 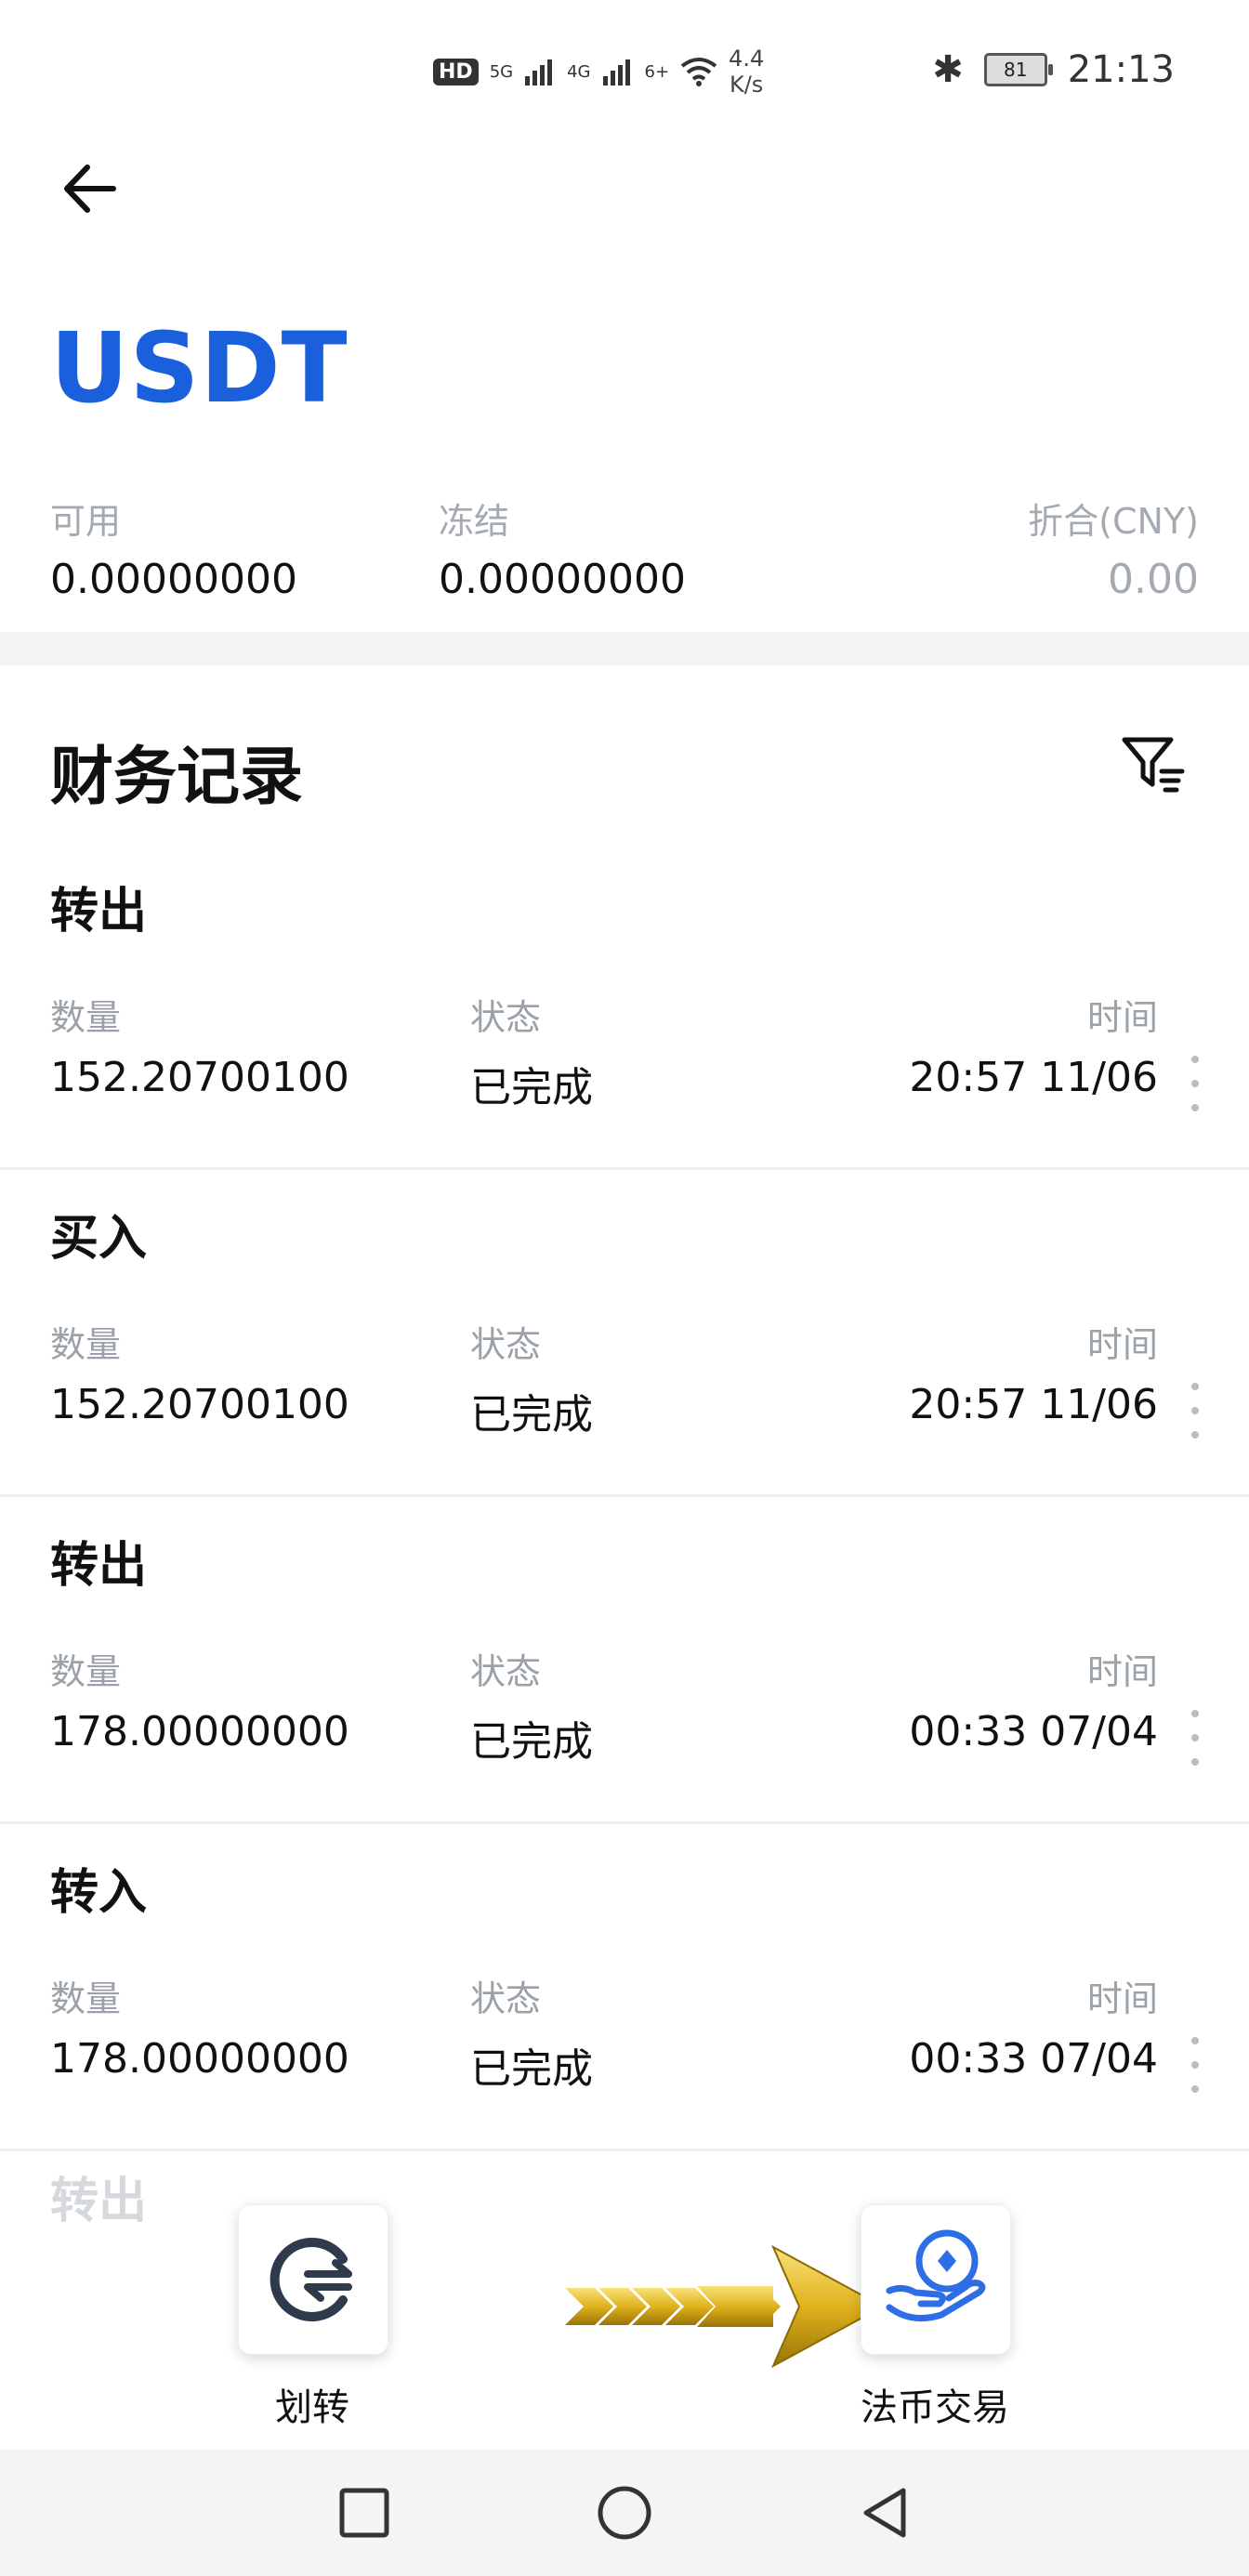 What do you see at coordinates (173, 579) in the screenshot?
I see `available-value: 0.00000000` at bounding box center [173, 579].